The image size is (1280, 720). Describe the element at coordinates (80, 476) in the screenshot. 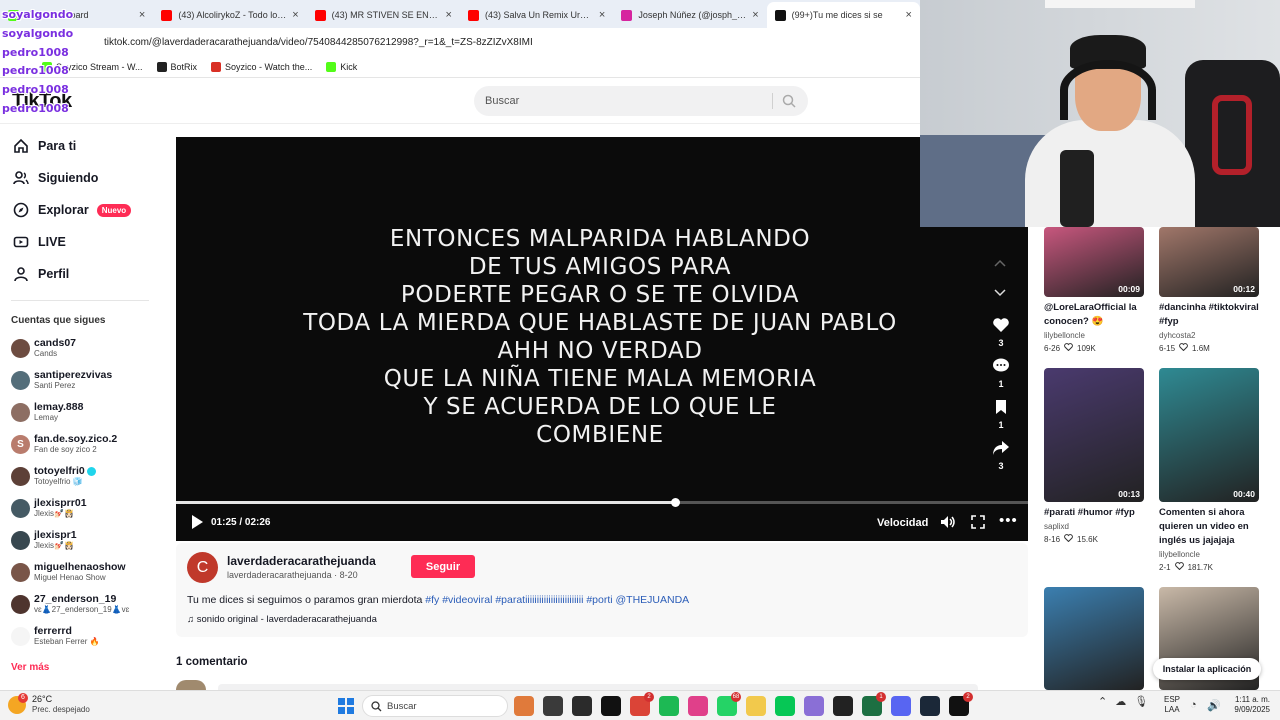

I see `following-account: totoyelfri0 Totoyelfrio 🧊` at that location.